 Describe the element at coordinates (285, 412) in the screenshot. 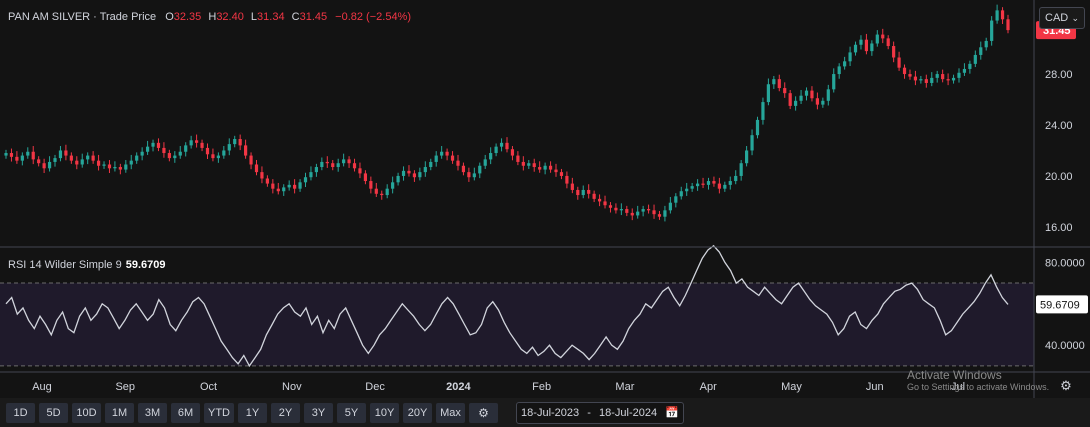

I see `range-2y-button: 2Y` at that location.